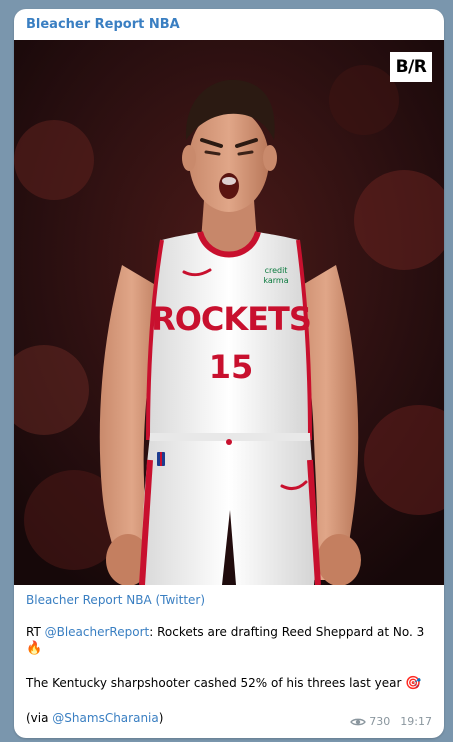 The height and width of the screenshot is (742, 453). Describe the element at coordinates (411, 67) in the screenshot. I see `bleacher-report-logo: B/R` at that location.